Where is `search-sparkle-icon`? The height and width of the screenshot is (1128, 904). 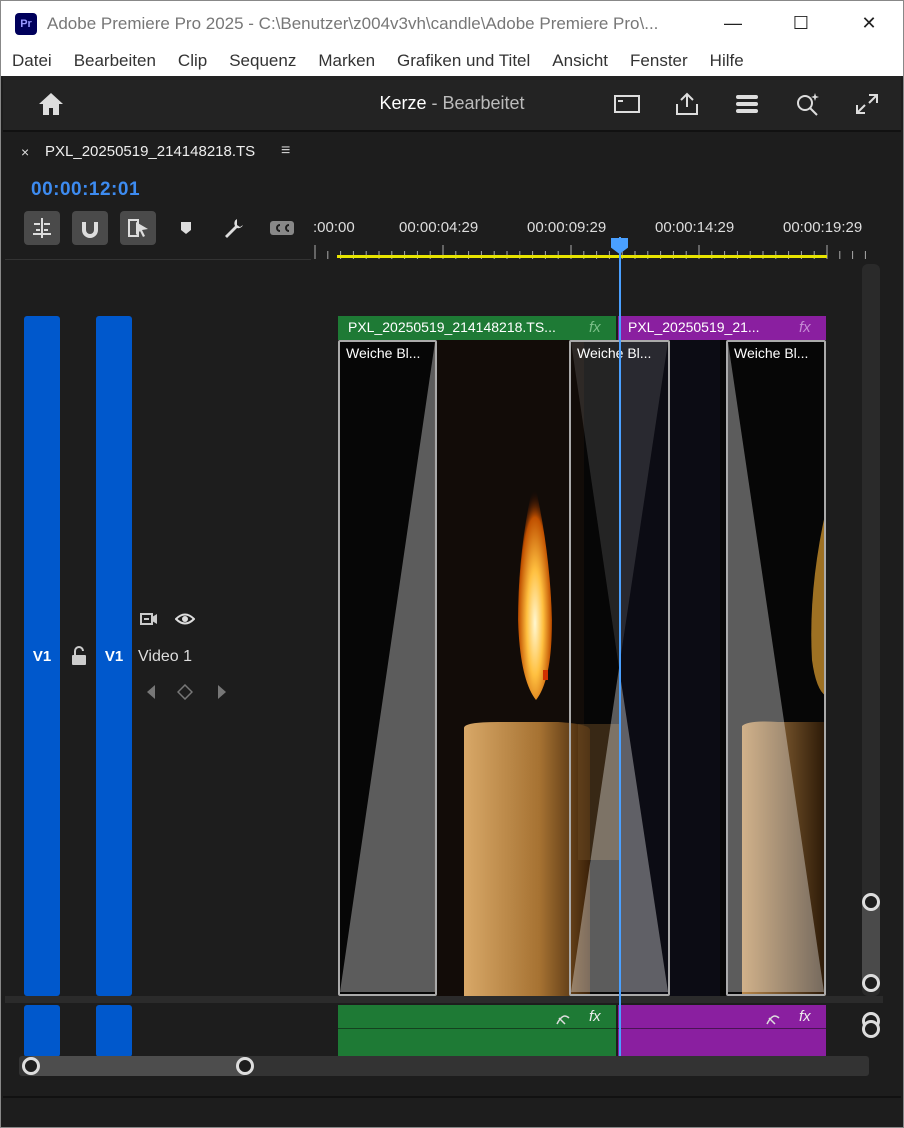 search-sparkle-icon is located at coordinates (807, 104).